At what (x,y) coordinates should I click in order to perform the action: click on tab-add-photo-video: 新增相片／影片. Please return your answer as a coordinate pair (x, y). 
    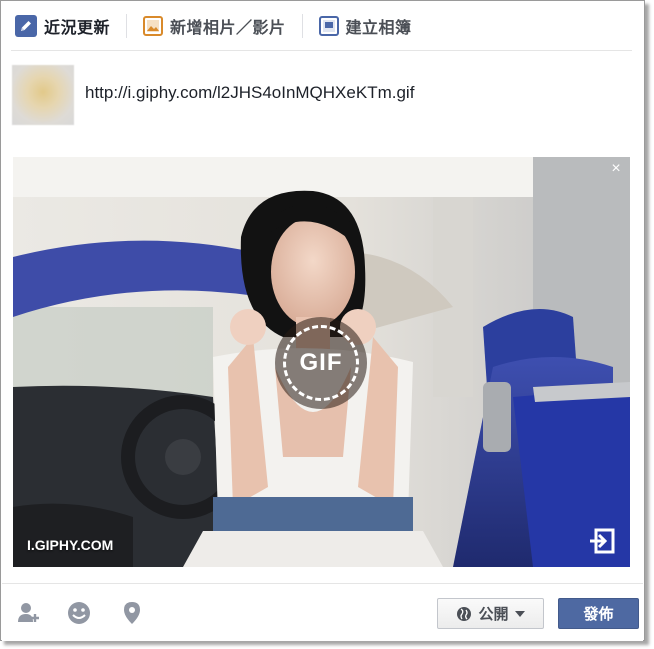
    Looking at the image, I should click on (214, 26).